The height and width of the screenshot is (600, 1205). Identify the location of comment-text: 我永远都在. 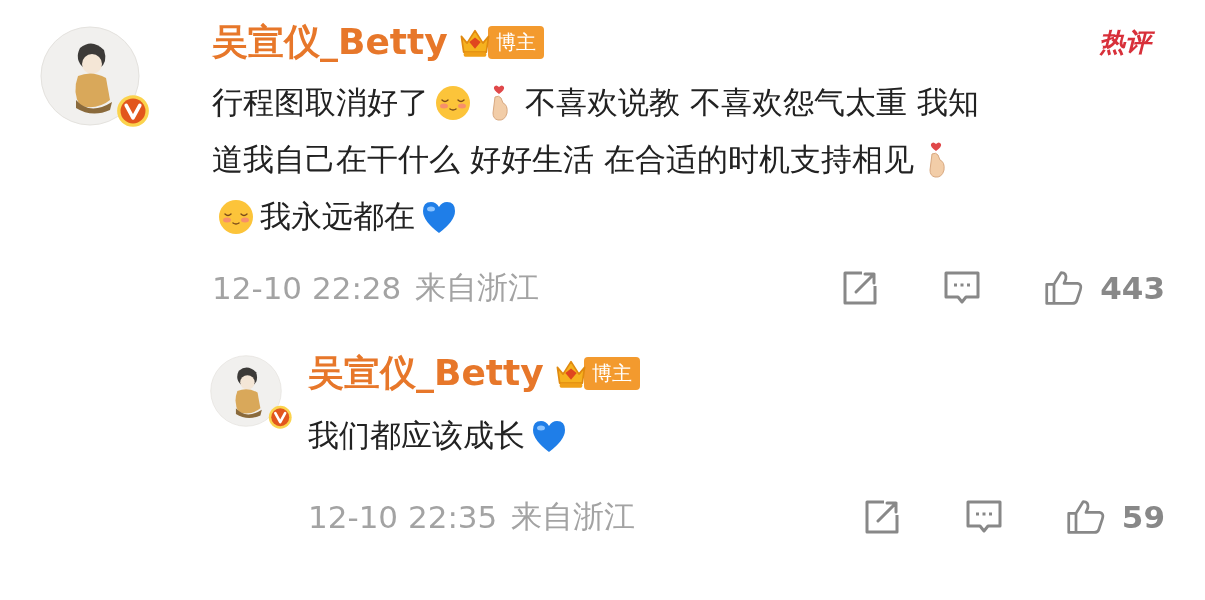
(337, 216).